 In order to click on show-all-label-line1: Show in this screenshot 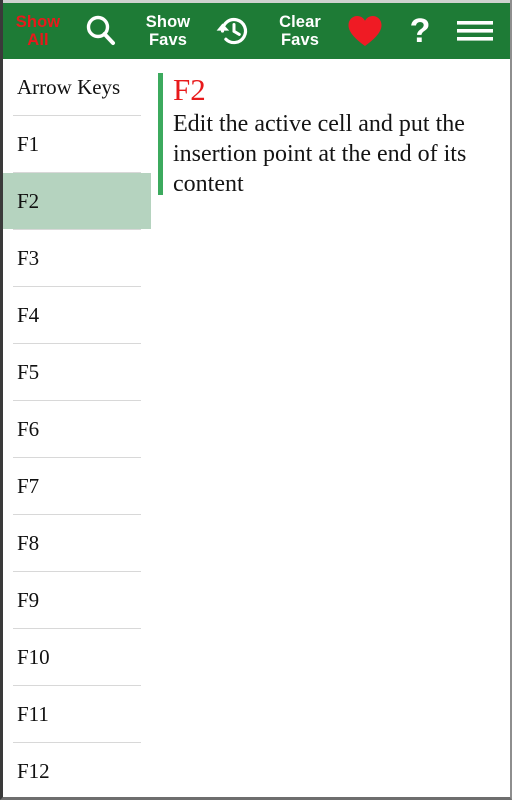, I will do `click(38, 22)`.